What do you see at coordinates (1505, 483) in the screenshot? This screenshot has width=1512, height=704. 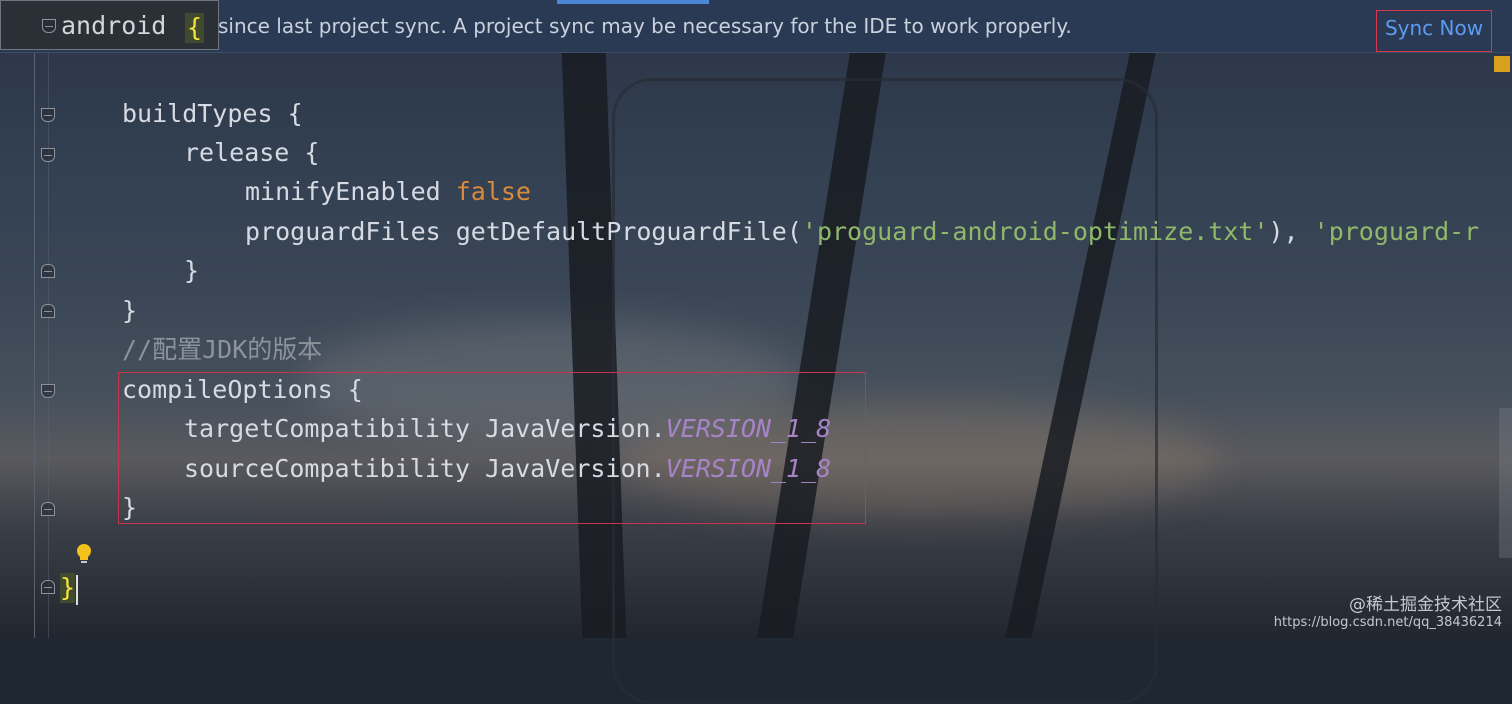 I see `vertical-scrollbar` at bounding box center [1505, 483].